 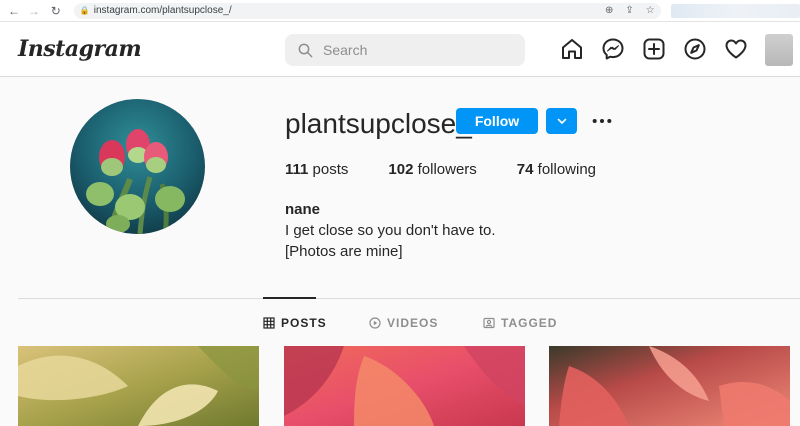 What do you see at coordinates (695, 49) in the screenshot?
I see `explore-compass-icon` at bounding box center [695, 49].